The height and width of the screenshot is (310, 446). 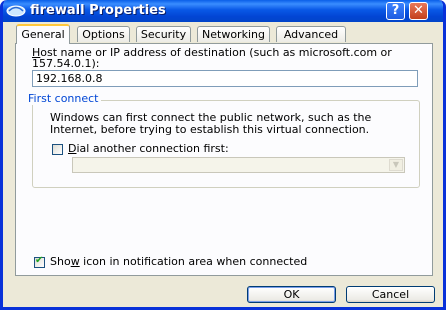 What do you see at coordinates (396, 165) in the screenshot?
I see `chevron-down-icon: ▼` at bounding box center [396, 165].